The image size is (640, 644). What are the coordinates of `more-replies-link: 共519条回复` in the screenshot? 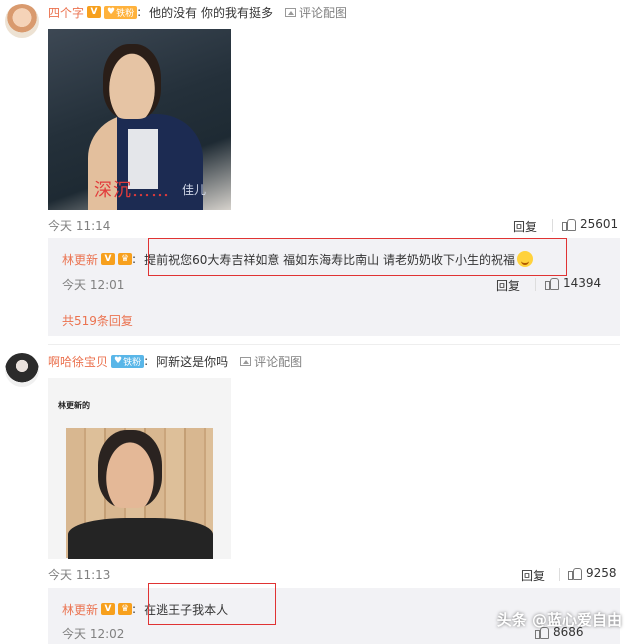 It's located at (97, 320).